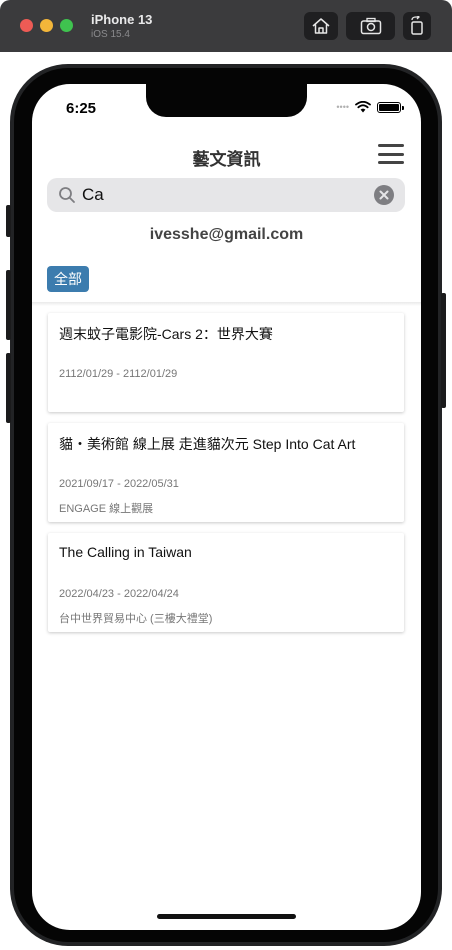  Describe the element at coordinates (136, 619) in the screenshot. I see `event-location: 台中世界貿易中心 (三樓大禮堂)` at that location.